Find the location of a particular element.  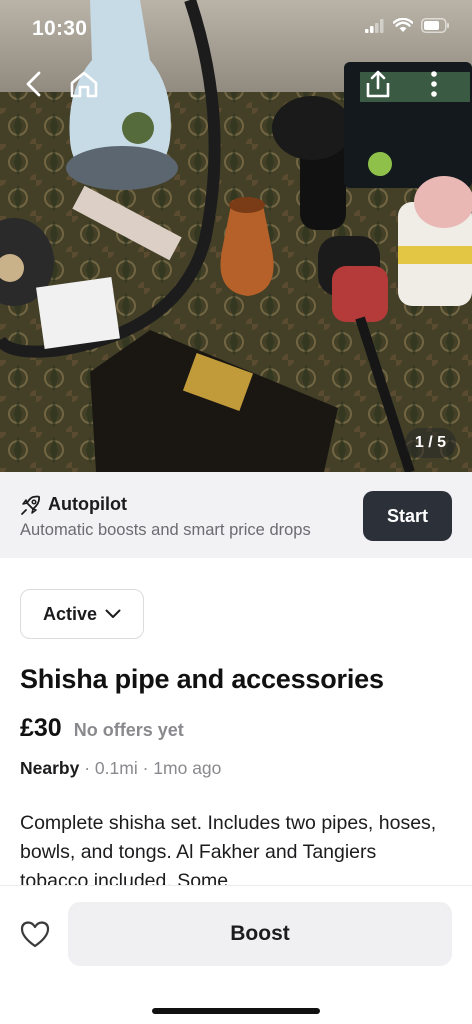

photo-toolbar is located at coordinates (236, 84).